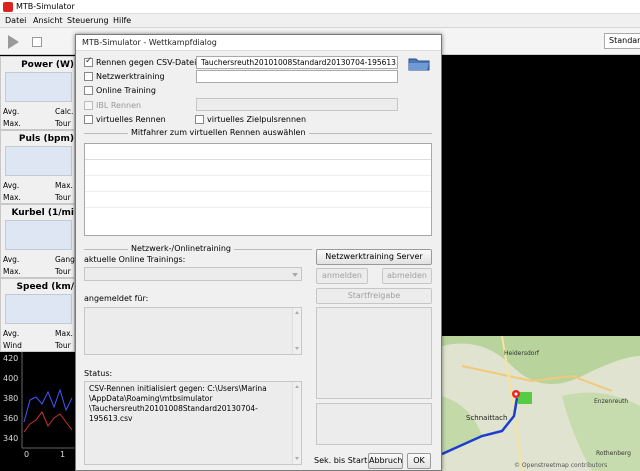 Image resolution: width=640 pixels, height=471 pixels. Describe the element at coordinates (88, 20) in the screenshot. I see `menu-steuerung: Steuerung` at that location.